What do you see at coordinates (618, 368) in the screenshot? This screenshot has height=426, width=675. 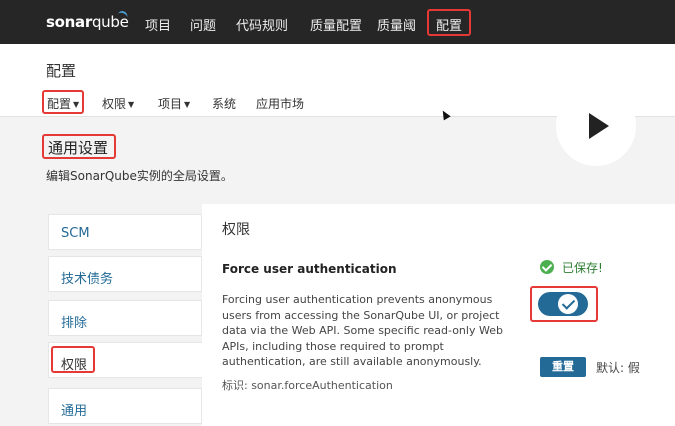 I see `default-value: 默认: 假` at bounding box center [618, 368].